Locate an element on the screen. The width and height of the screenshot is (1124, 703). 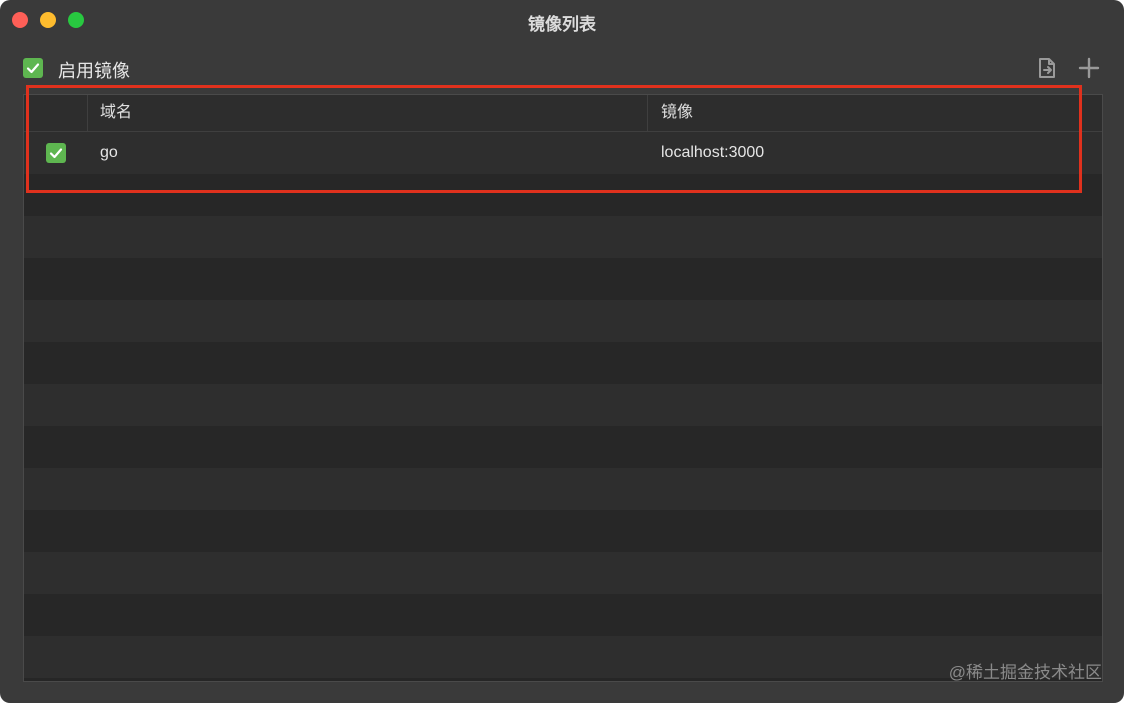
enable-mirror-checkbox is located at coordinates (33, 68).